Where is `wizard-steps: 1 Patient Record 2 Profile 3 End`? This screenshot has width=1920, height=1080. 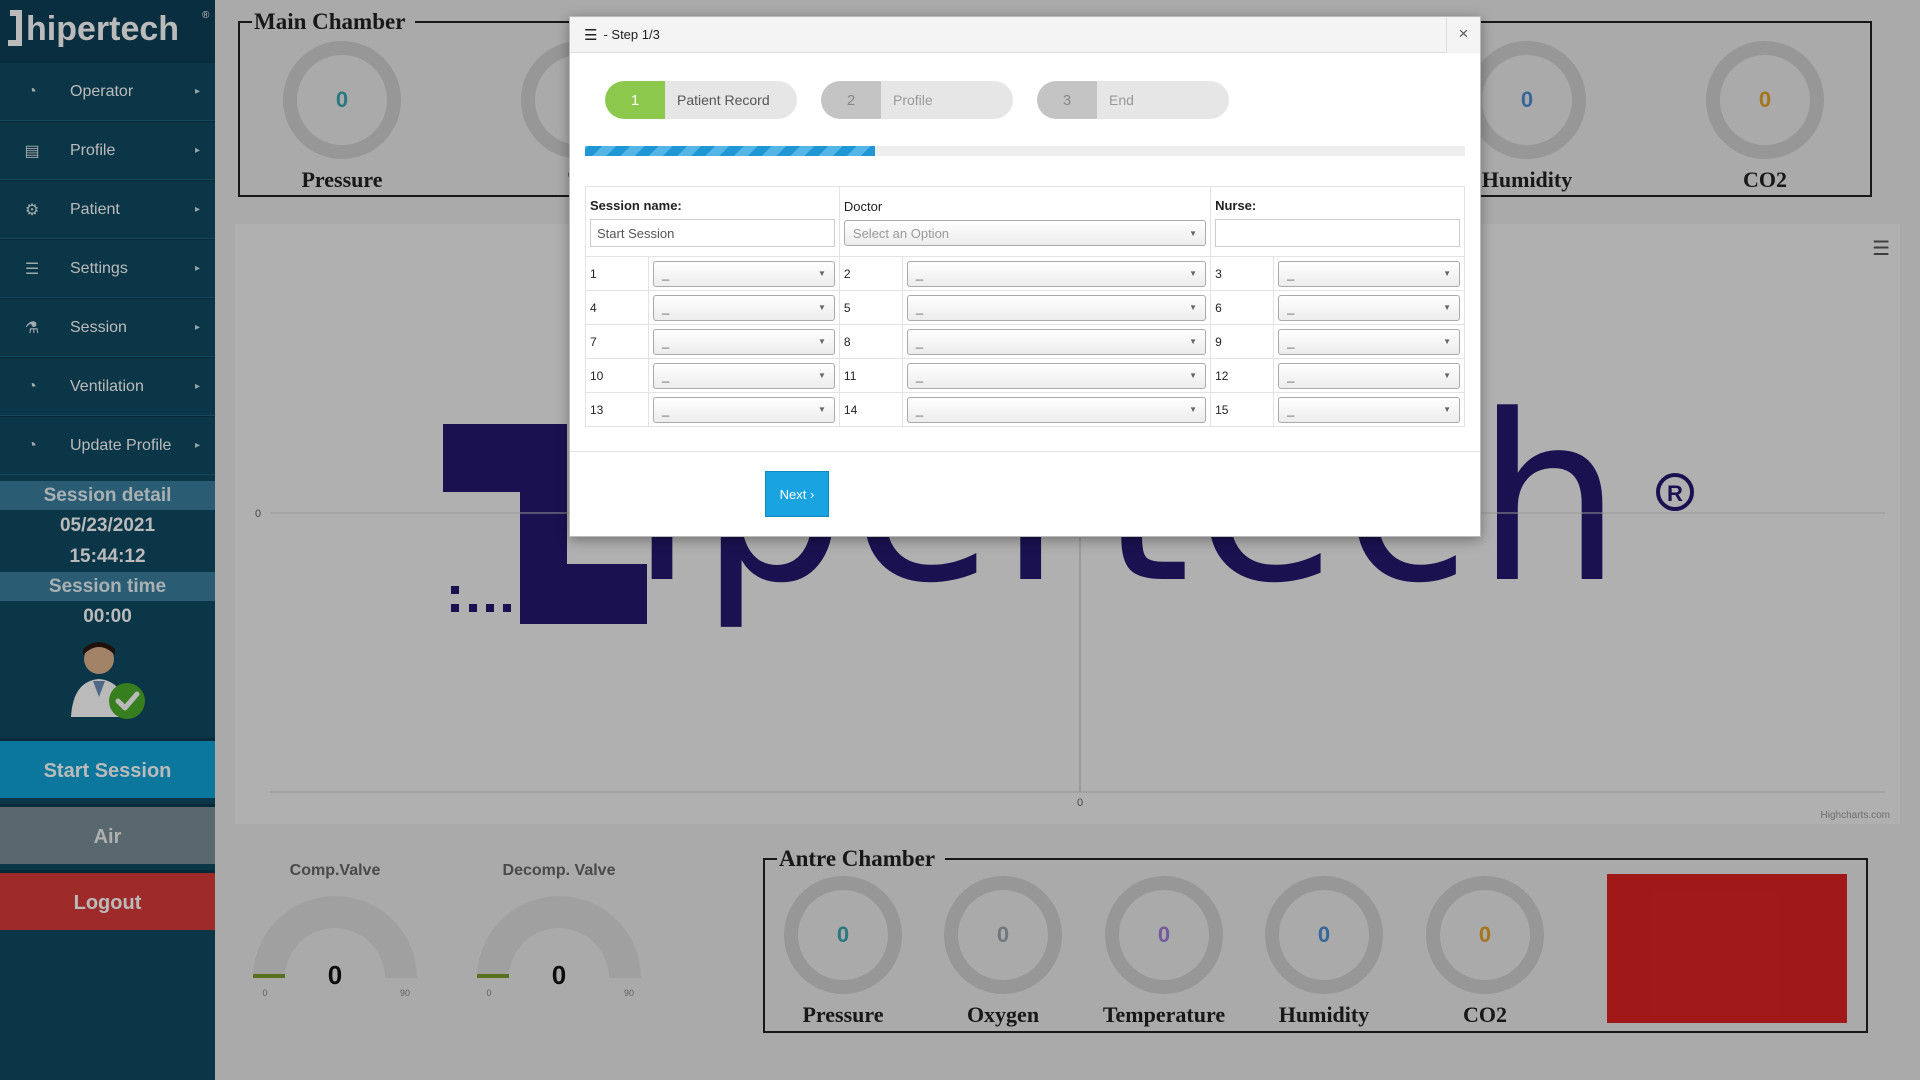
wizard-steps: 1 Patient Record 2 Profile 3 End is located at coordinates (917, 100).